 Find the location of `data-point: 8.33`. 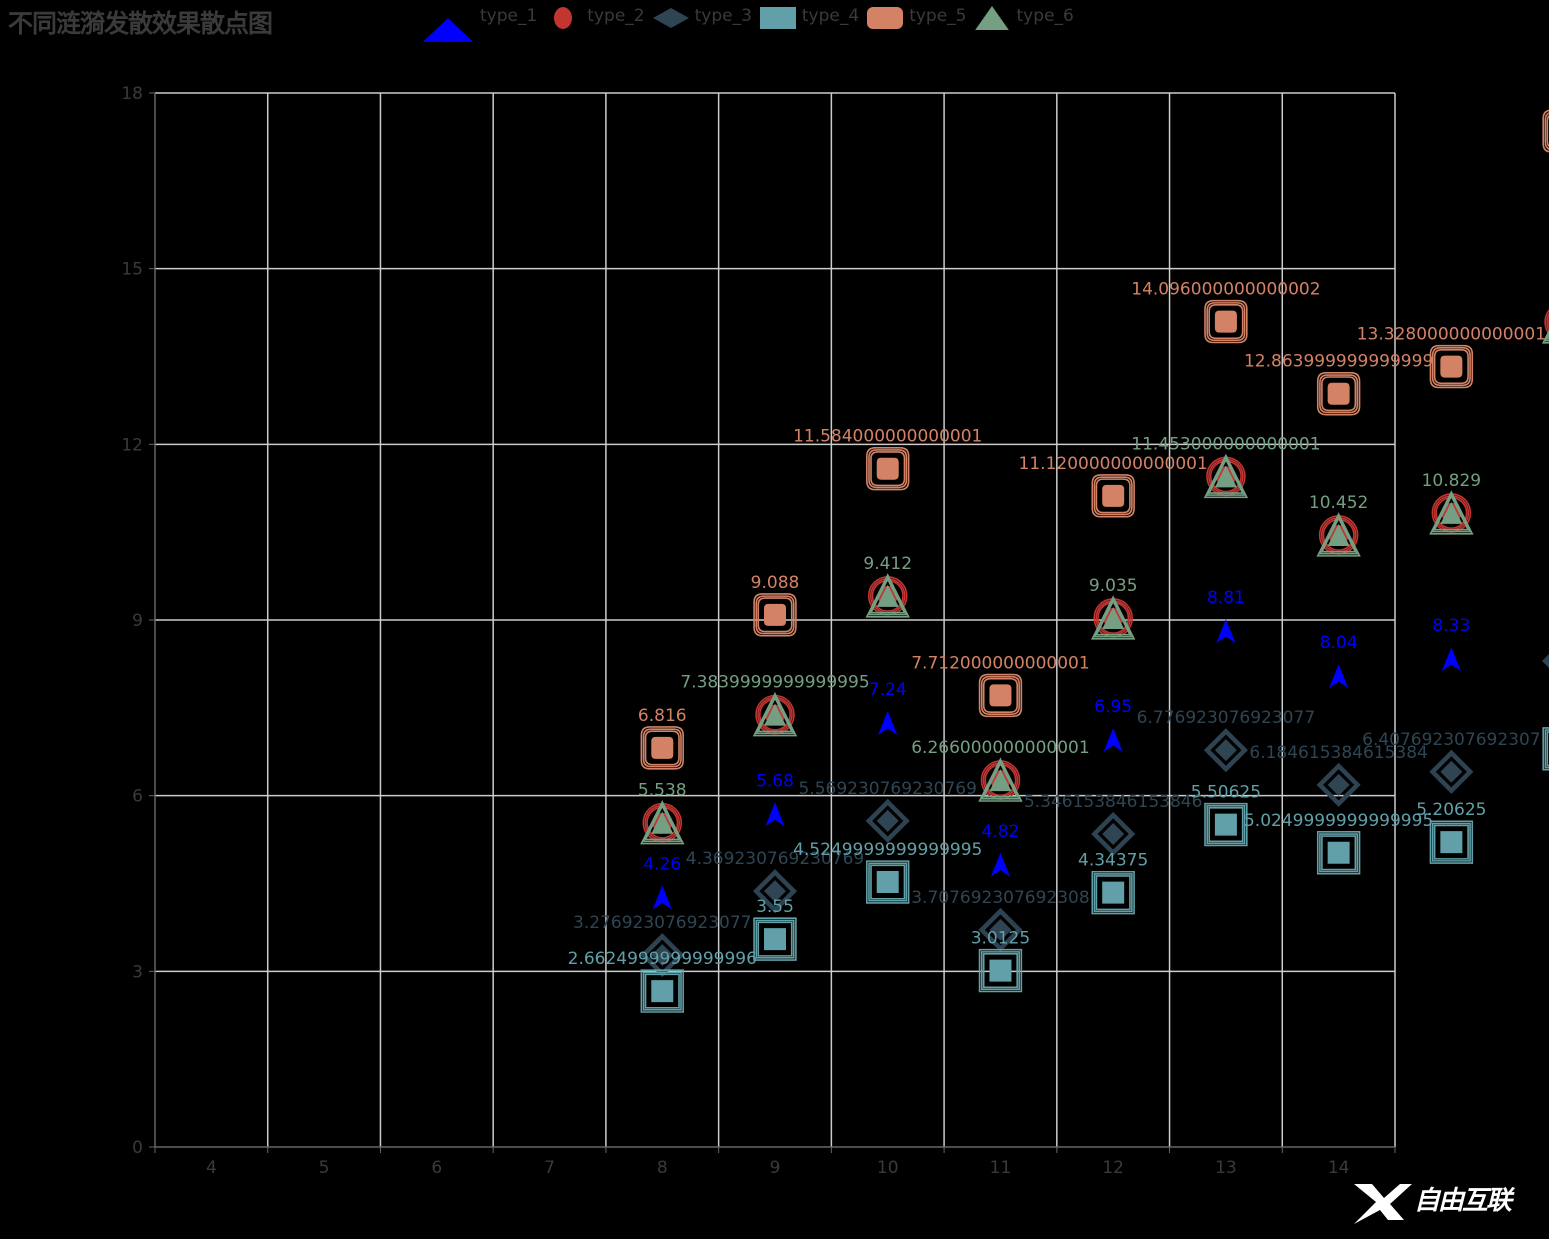

data-point: 8.33 is located at coordinates (1451, 644).